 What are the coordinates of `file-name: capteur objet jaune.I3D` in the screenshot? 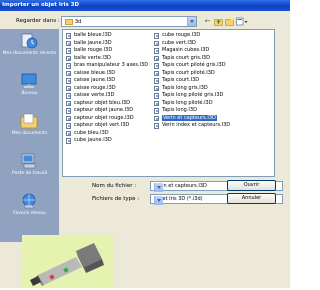 It's located at (104, 110).